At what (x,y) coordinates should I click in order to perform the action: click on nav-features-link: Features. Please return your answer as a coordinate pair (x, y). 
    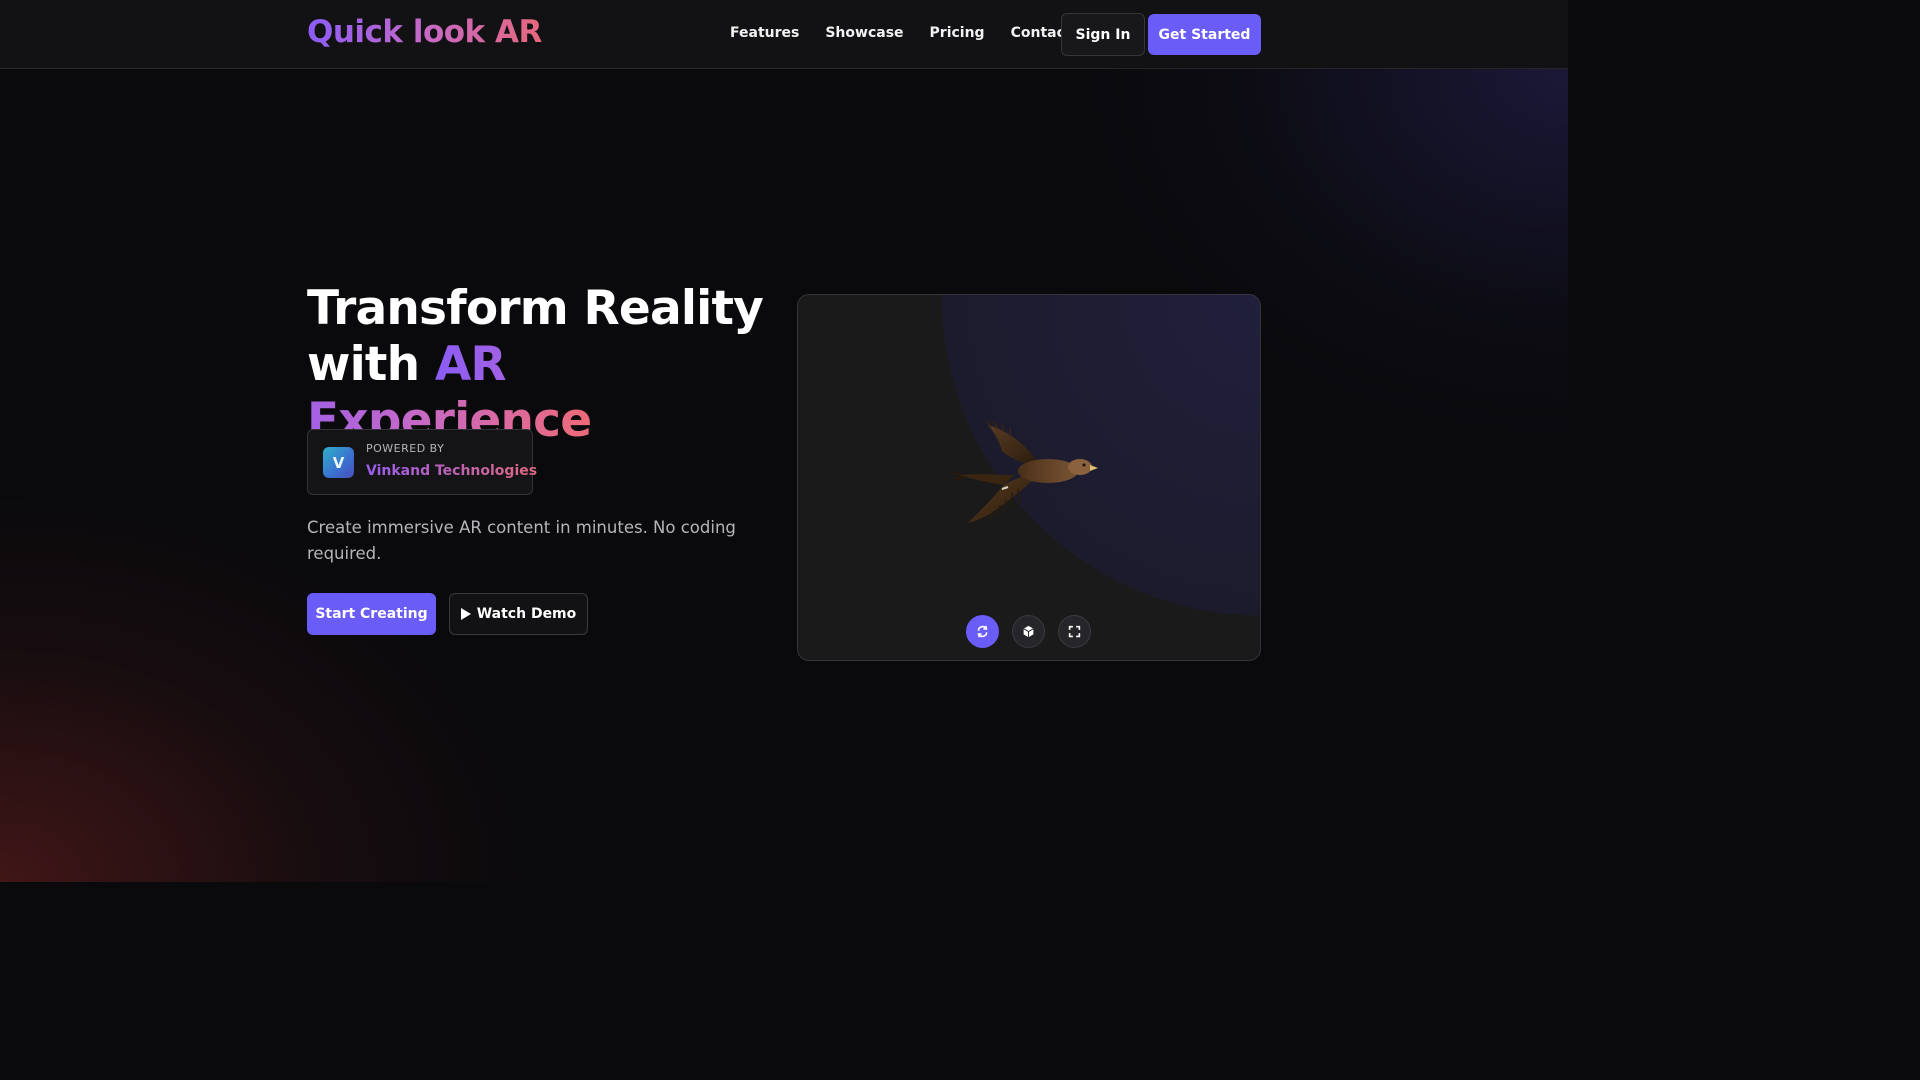
    Looking at the image, I should click on (764, 33).